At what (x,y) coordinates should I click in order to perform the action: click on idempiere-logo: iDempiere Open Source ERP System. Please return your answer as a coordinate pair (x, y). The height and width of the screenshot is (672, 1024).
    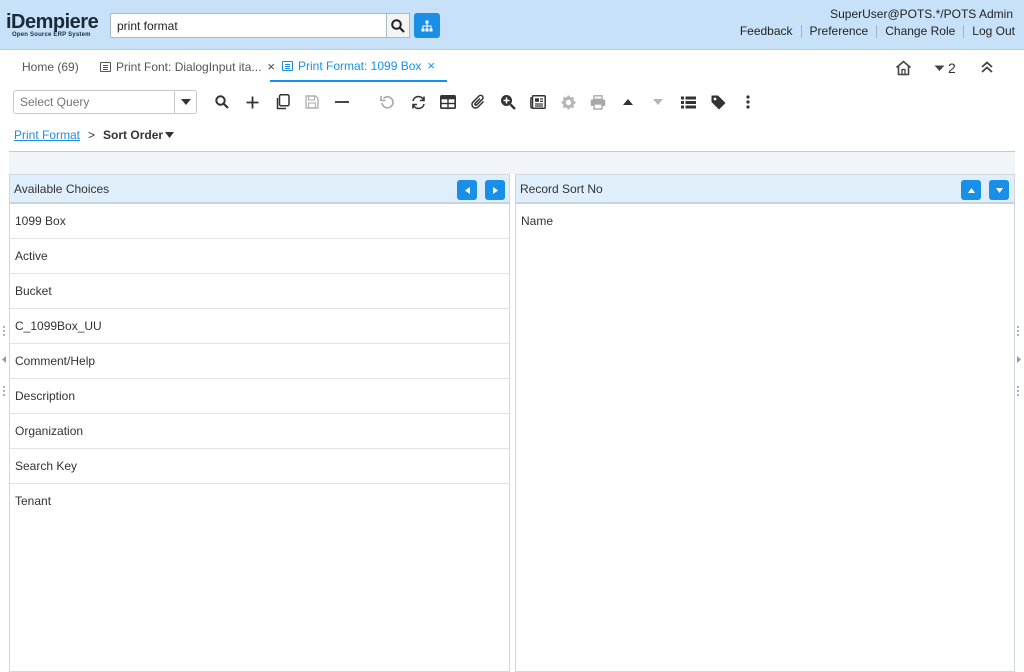
    Looking at the image, I should click on (57, 26).